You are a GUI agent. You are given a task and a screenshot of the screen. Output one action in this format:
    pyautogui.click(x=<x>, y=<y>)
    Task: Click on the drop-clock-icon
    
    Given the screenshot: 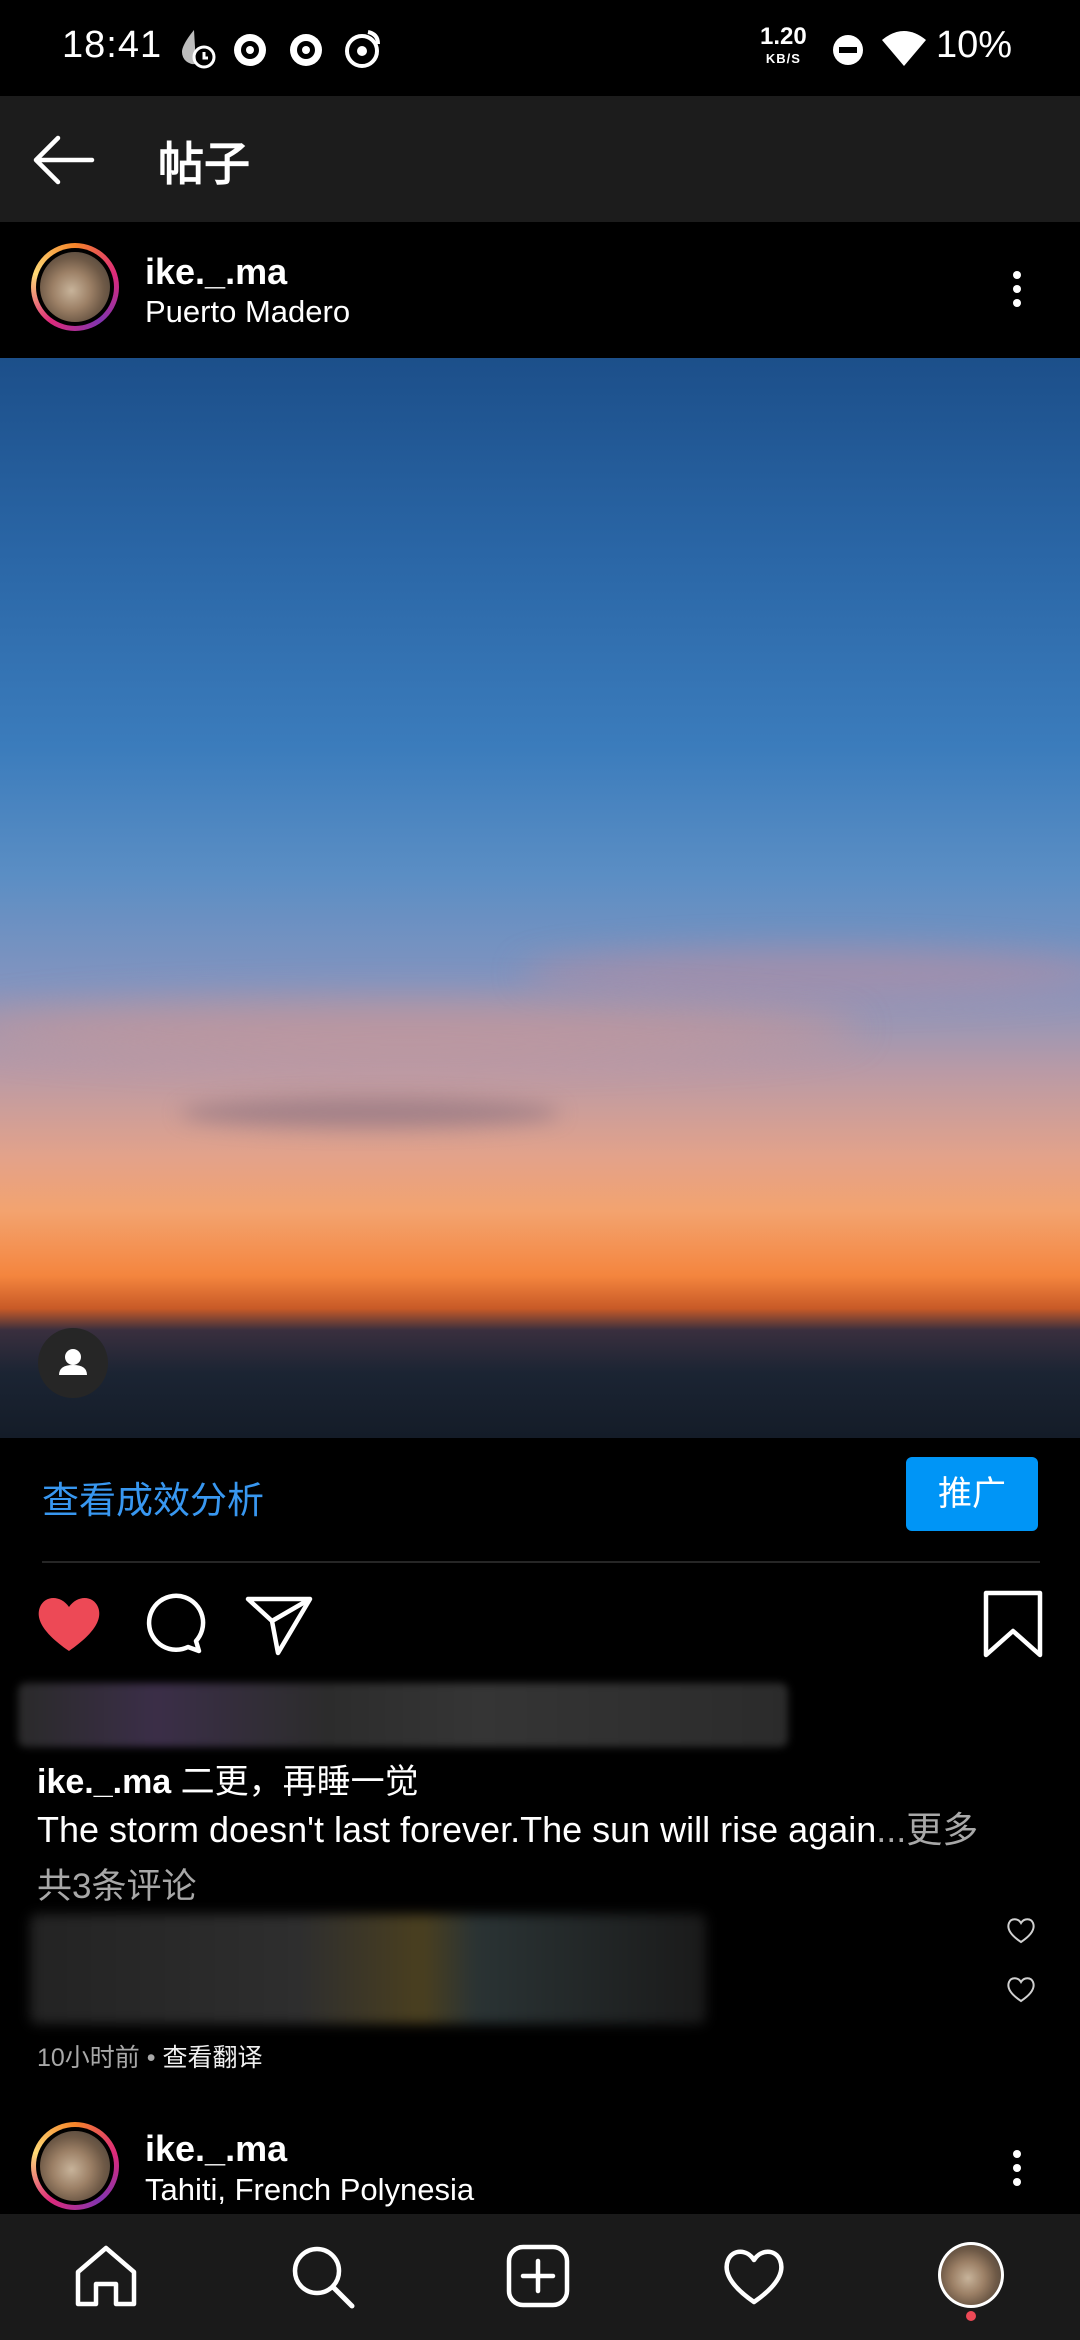 What is the action you would take?
    pyautogui.click(x=198, y=49)
    